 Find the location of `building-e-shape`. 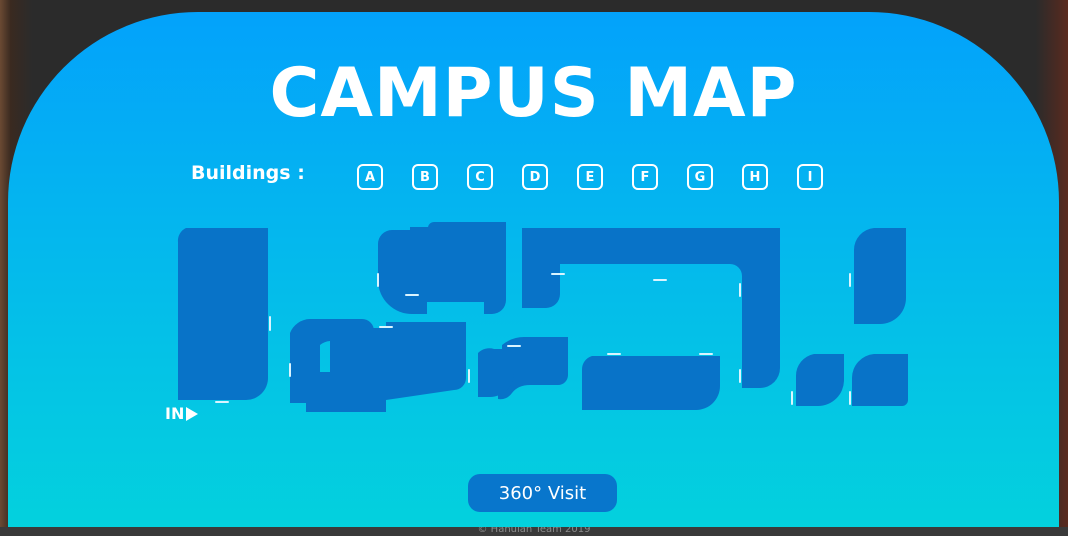

building-e-shape is located at coordinates (442, 268).